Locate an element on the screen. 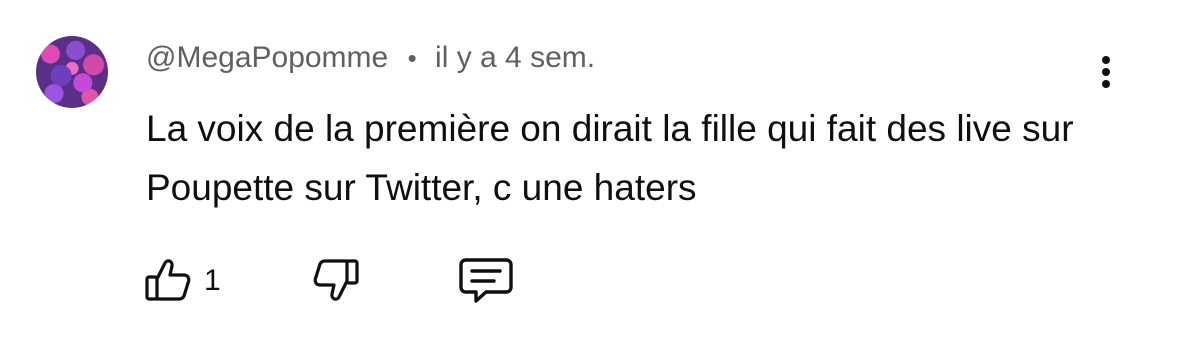 The image size is (1178, 338). like-button: 1 is located at coordinates (181, 280).